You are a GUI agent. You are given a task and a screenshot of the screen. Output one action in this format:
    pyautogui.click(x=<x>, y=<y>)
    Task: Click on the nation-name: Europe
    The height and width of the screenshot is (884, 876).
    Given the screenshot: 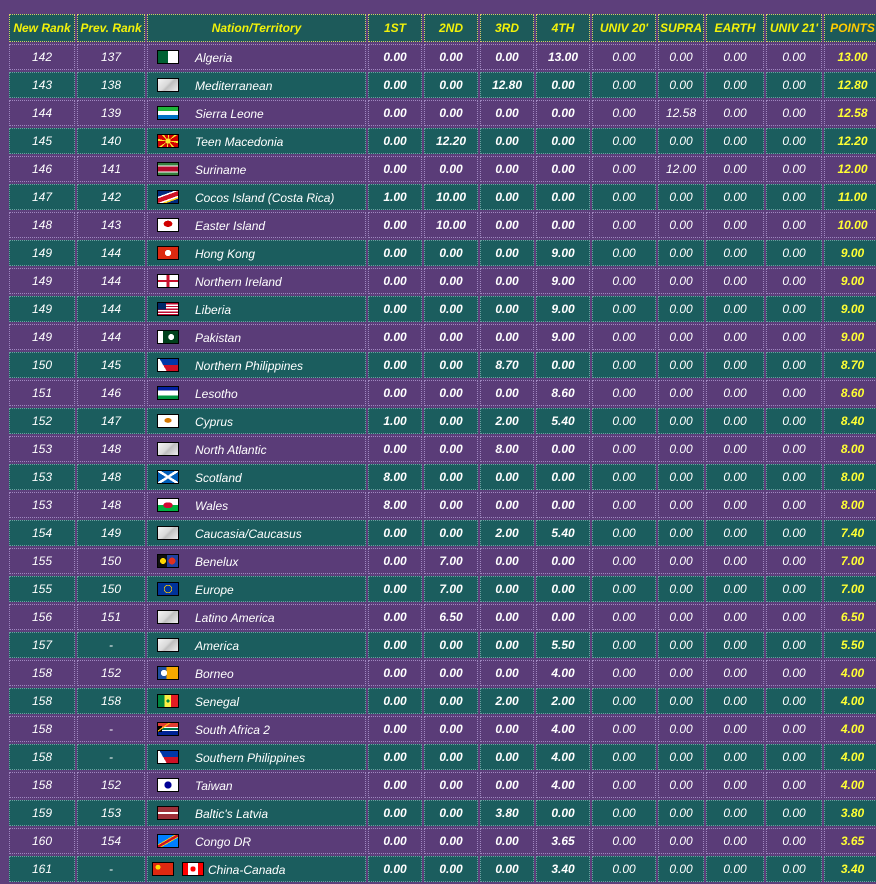 What is the action you would take?
    pyautogui.click(x=214, y=589)
    